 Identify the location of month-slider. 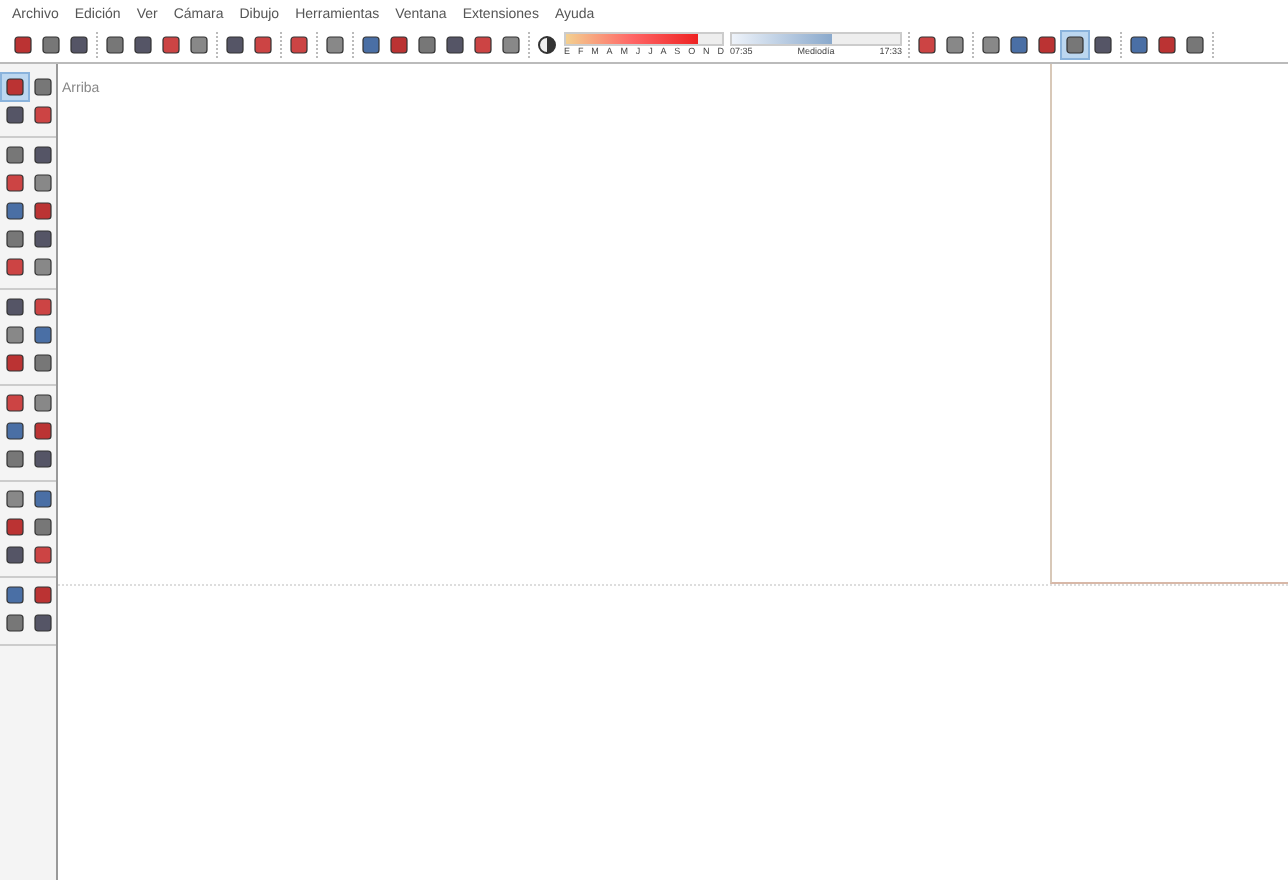
(644, 39).